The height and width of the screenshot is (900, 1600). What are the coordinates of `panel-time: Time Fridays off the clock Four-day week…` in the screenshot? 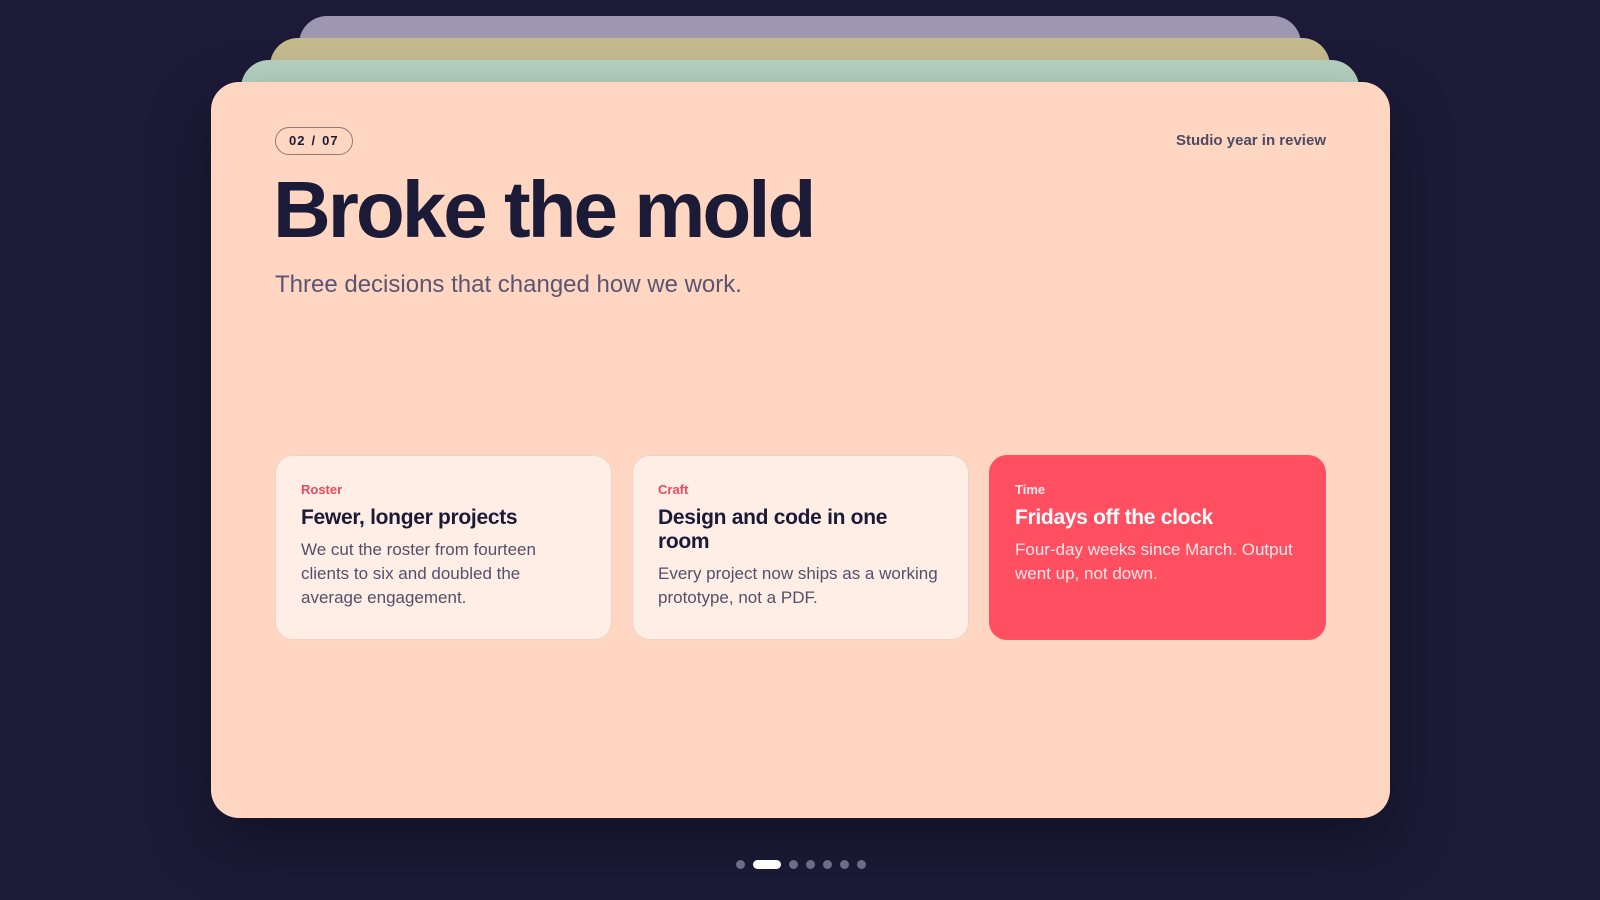 It's located at (1157, 547).